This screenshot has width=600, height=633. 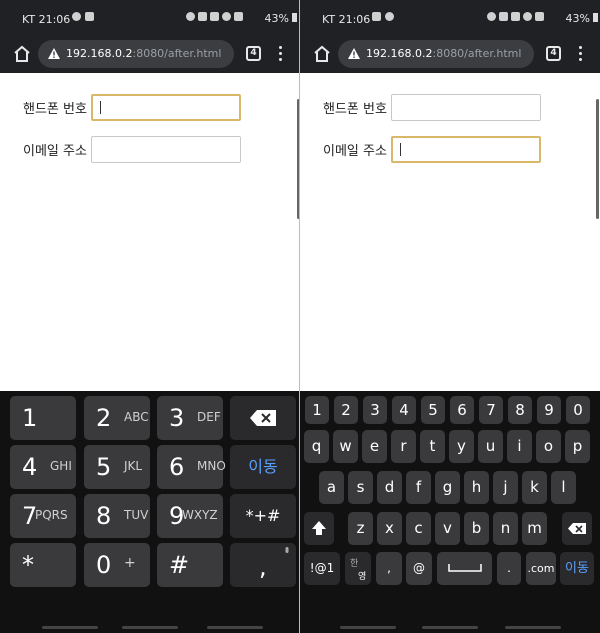 I want to click on key-4: 4 GHI, so click(x=43, y=467).